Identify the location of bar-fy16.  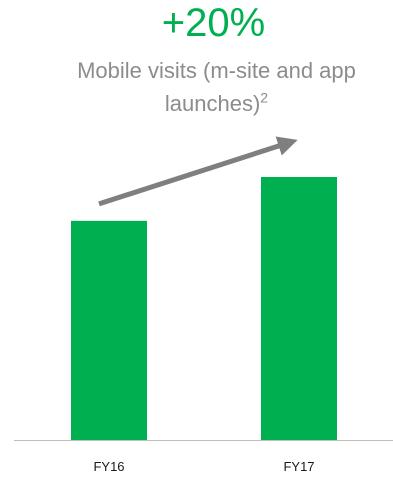
(109, 330).